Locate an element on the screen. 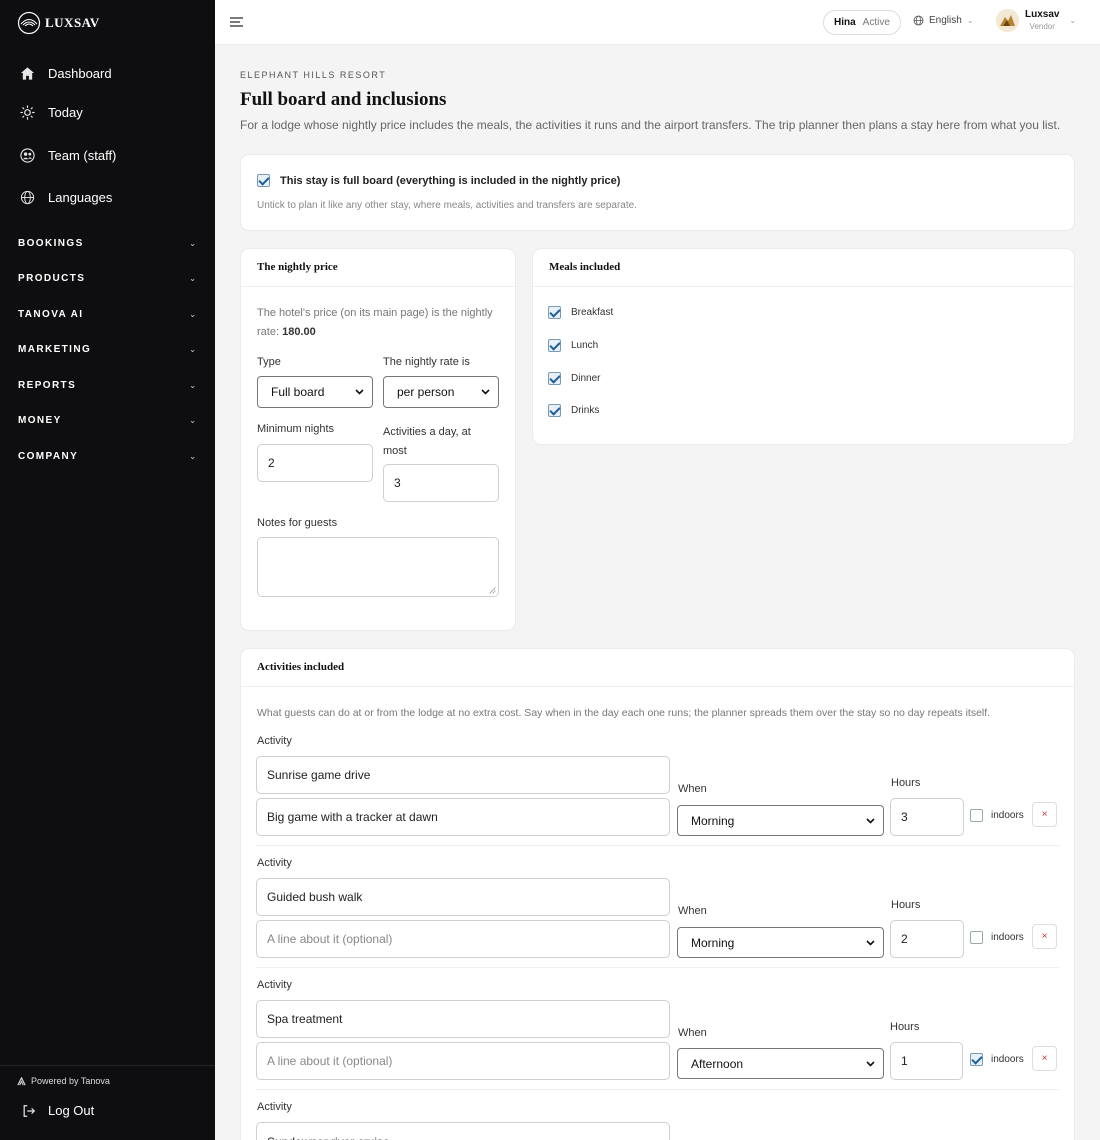 This screenshot has height=1140, width=1100. logout-button: Log Out is located at coordinates (58, 1110).